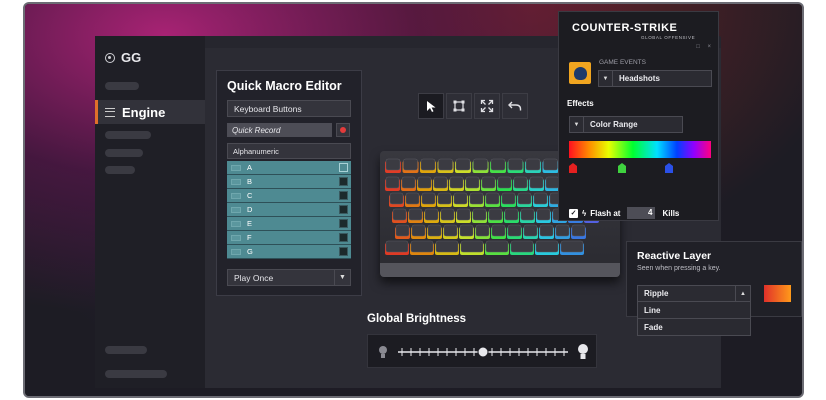 This screenshot has width=826, height=400. Describe the element at coordinates (694, 293) in the screenshot. I see `reactive-effect-dropdown: Ripple ▲` at that location.